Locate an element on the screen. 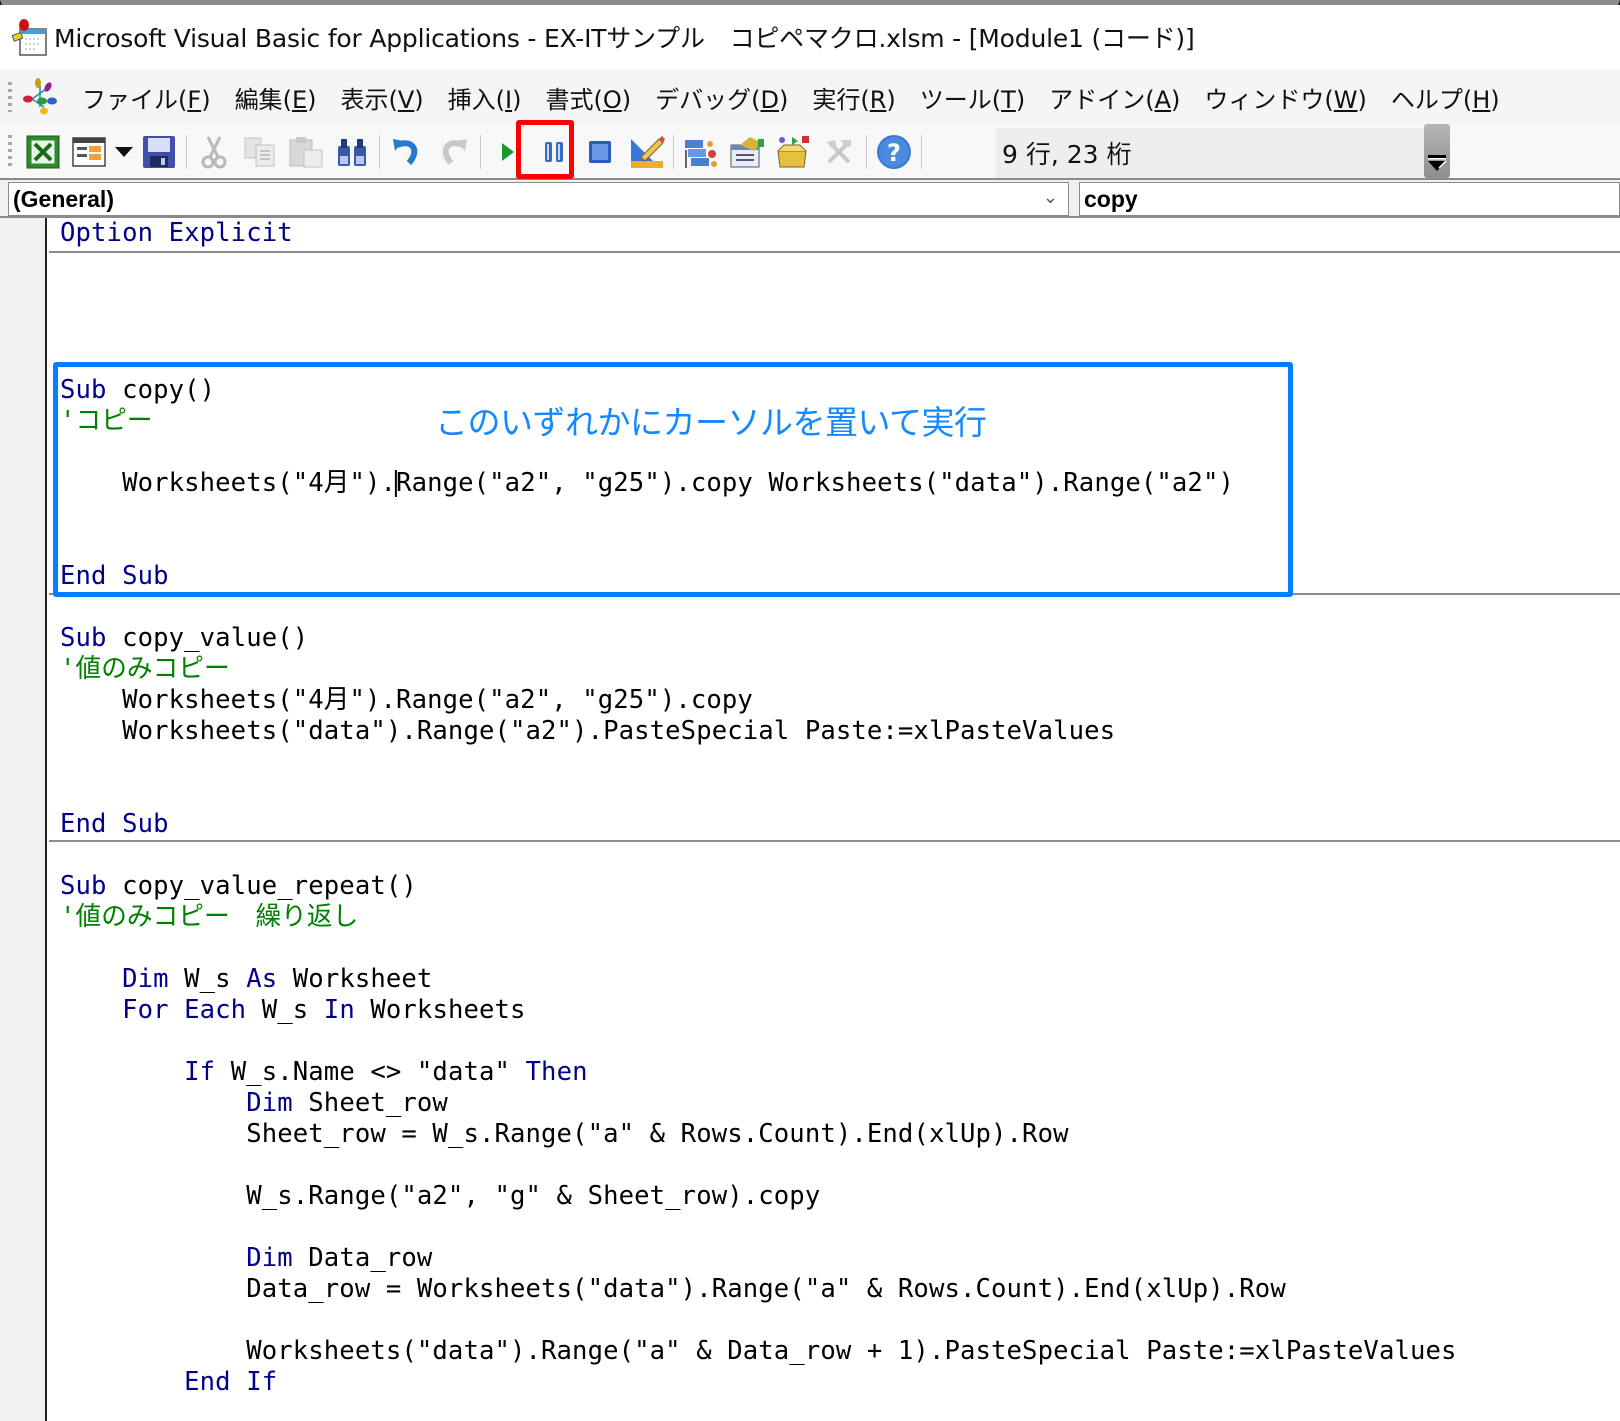  save-button is located at coordinates (159, 152).